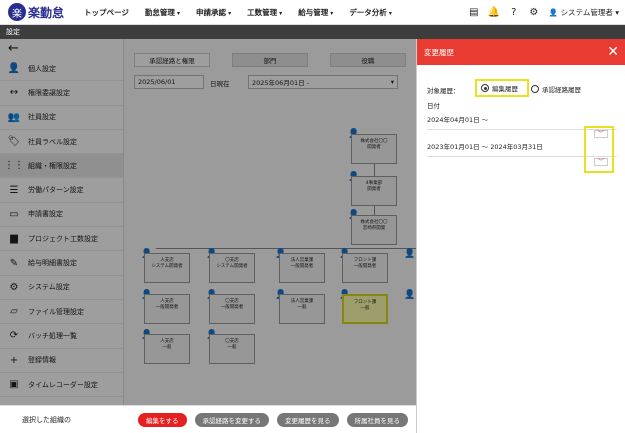 The height and width of the screenshot is (433, 625). What do you see at coordinates (439, 52) in the screenshot?
I see `panel-title: 変更履歴` at bounding box center [439, 52].